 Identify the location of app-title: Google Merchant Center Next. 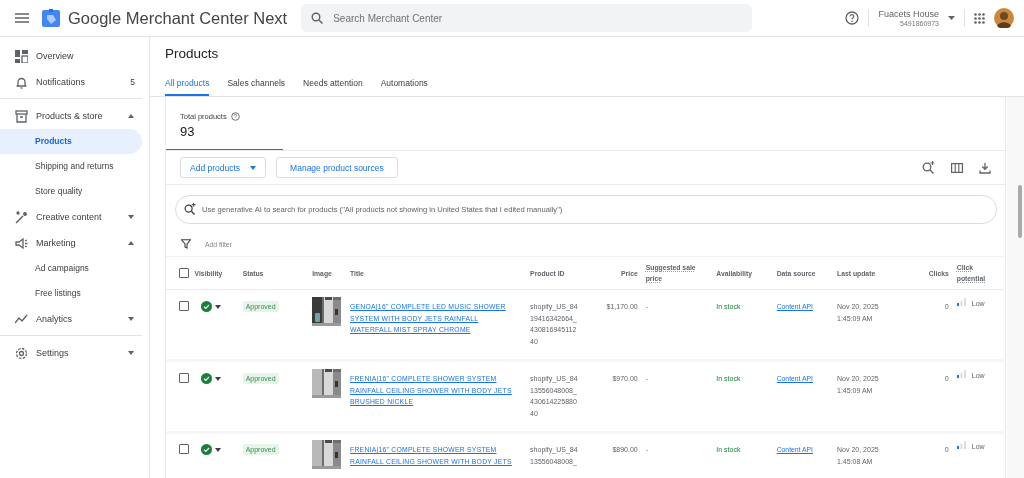
(178, 18).